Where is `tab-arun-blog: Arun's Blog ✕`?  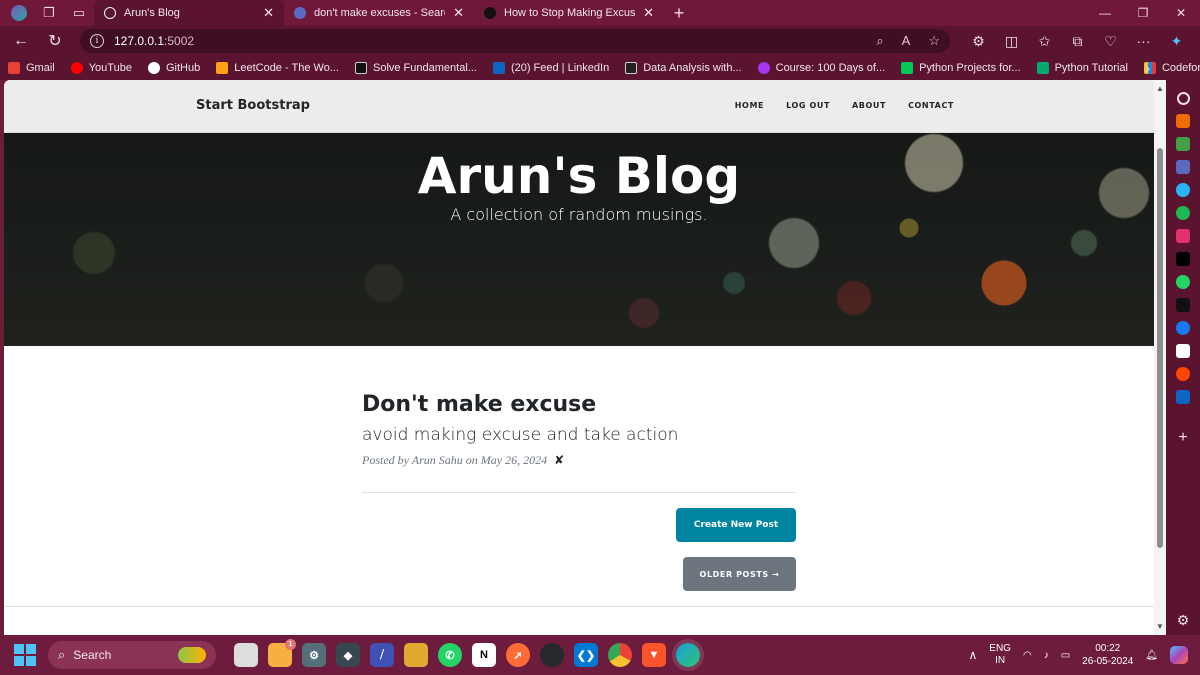 tab-arun-blog: Arun's Blog ✕ is located at coordinates (189, 13).